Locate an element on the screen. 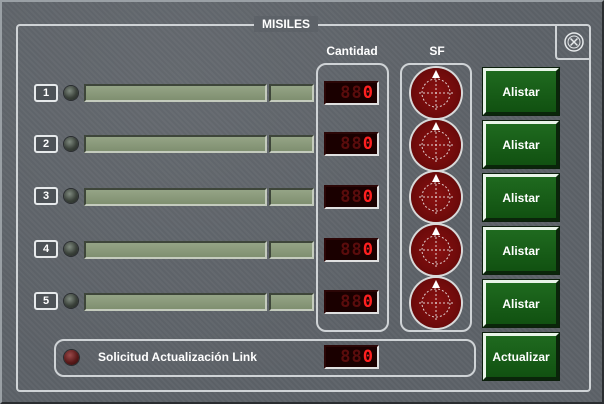  sf-header: SF is located at coordinates (437, 51).